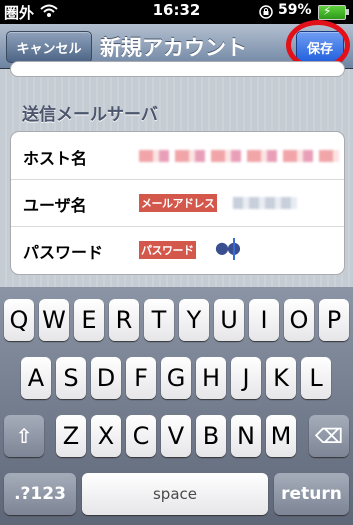 The image size is (353, 525). I want to click on key-h: H, so click(211, 378).